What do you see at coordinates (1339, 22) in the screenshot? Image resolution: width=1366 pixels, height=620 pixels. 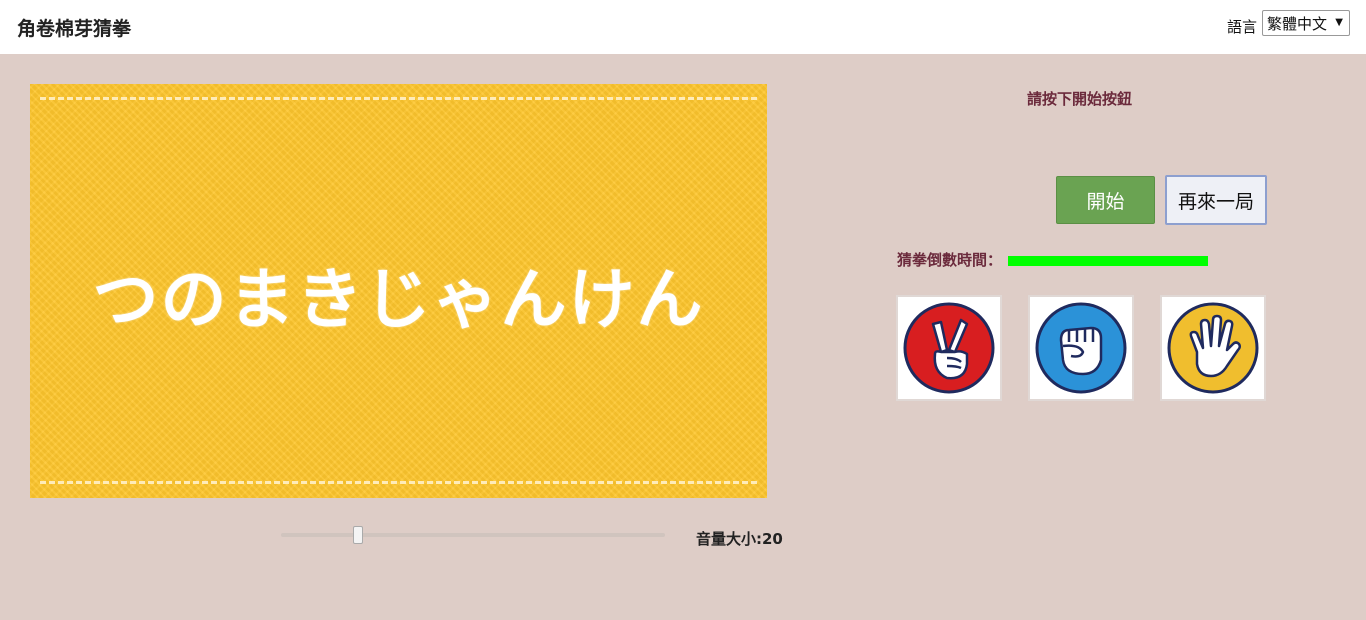 I see `dropdown-caret-icon: ▼` at bounding box center [1339, 22].